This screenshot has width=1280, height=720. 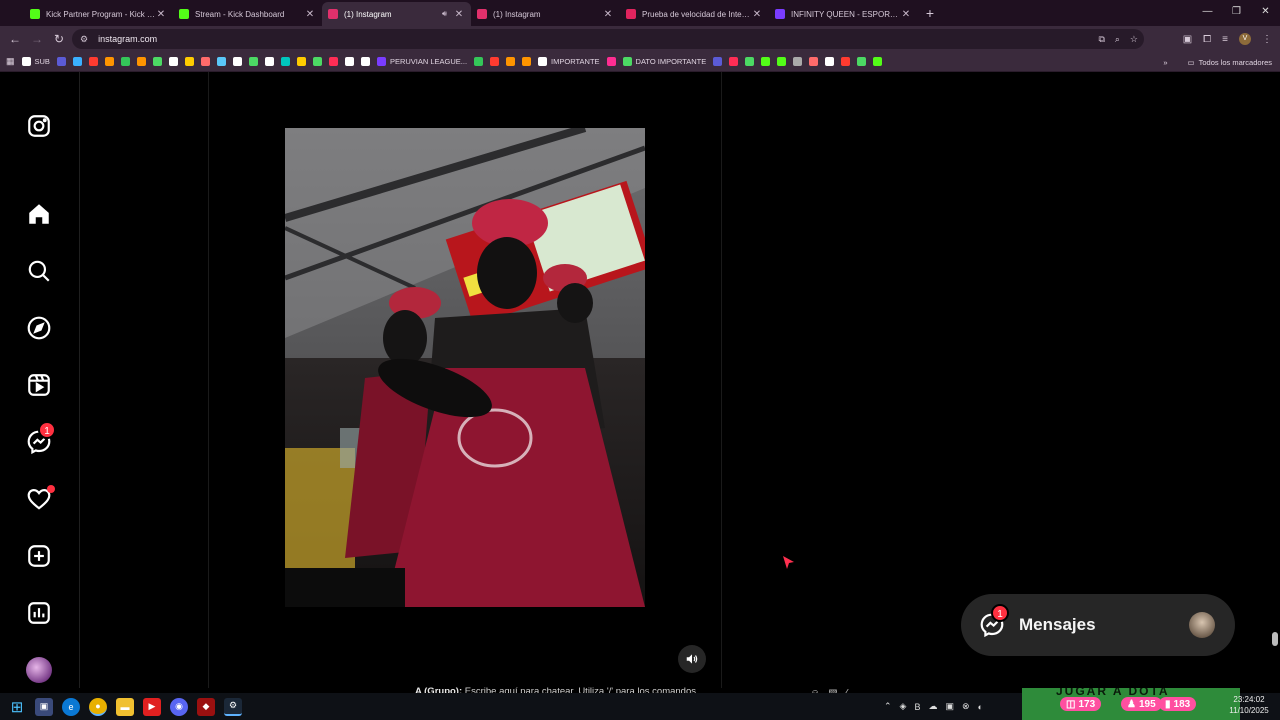 What do you see at coordinates (15, 39) in the screenshot?
I see `back-icon: ←` at bounding box center [15, 39].